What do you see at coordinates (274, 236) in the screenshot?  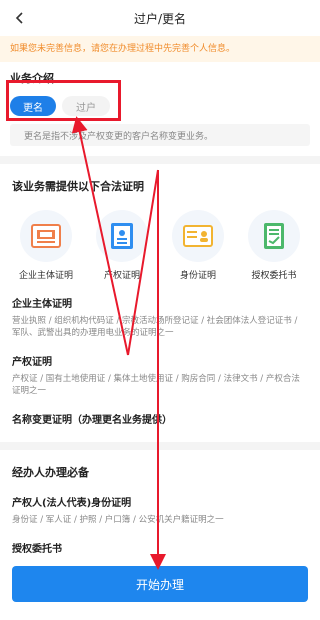 I see `authorization-letter-icon` at bounding box center [274, 236].